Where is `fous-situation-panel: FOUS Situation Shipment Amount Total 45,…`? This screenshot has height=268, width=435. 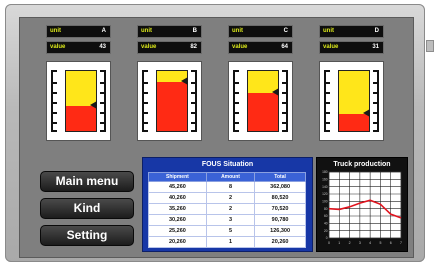 fous-situation-panel: FOUS Situation Shipment Amount Total 45,… is located at coordinates (227, 204).